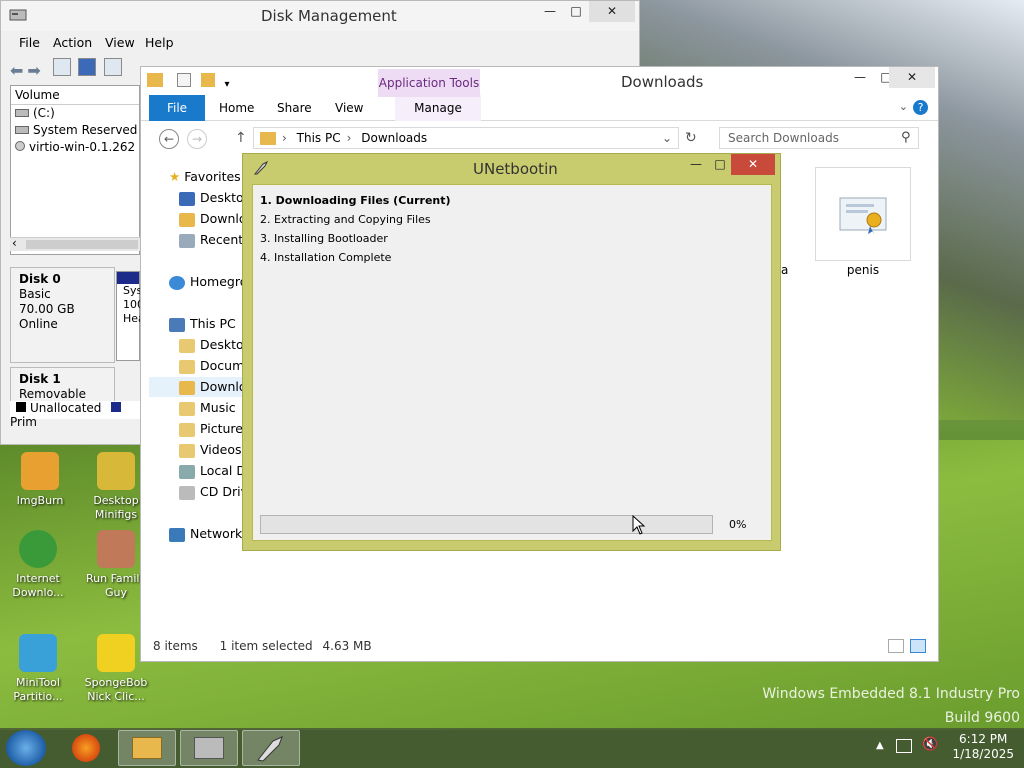 This screenshot has width=1024, height=768. What do you see at coordinates (214, 429) in the screenshot?
I see `nav-pc-pictures: Pictures` at bounding box center [214, 429].